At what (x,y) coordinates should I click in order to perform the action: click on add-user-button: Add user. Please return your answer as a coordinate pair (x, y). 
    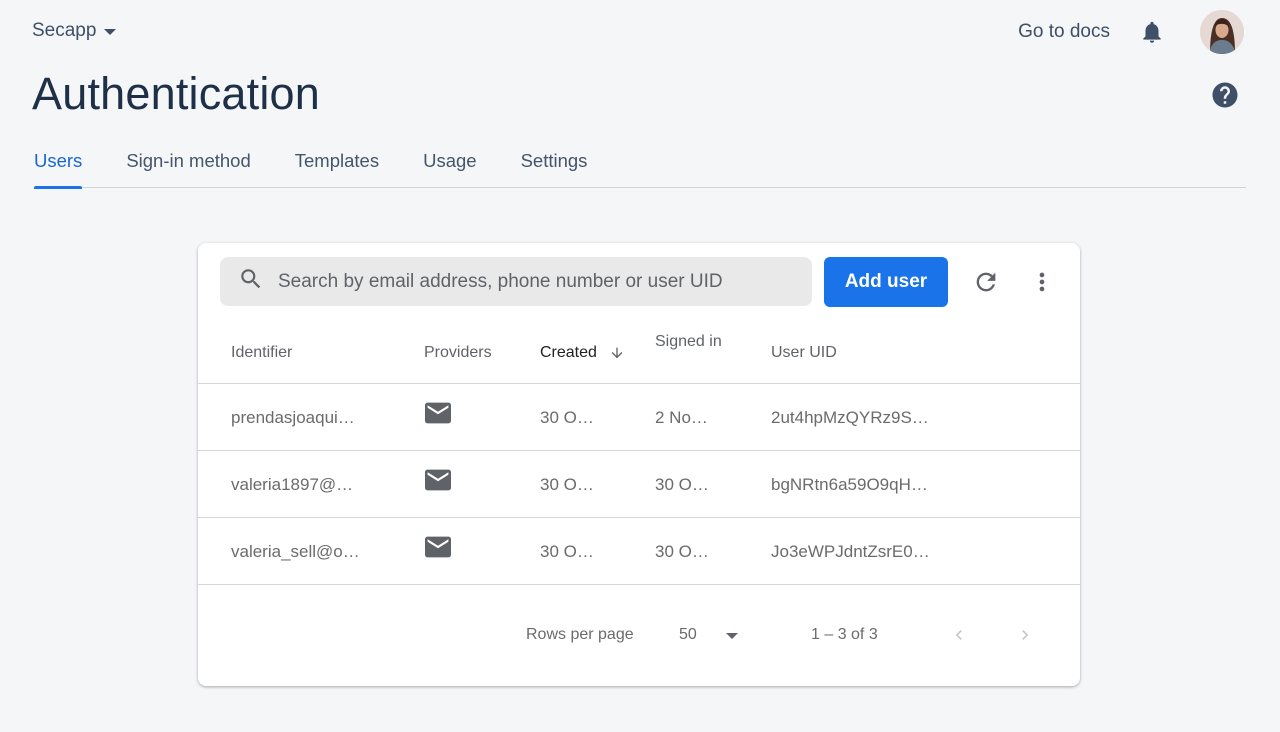
    Looking at the image, I should click on (886, 282).